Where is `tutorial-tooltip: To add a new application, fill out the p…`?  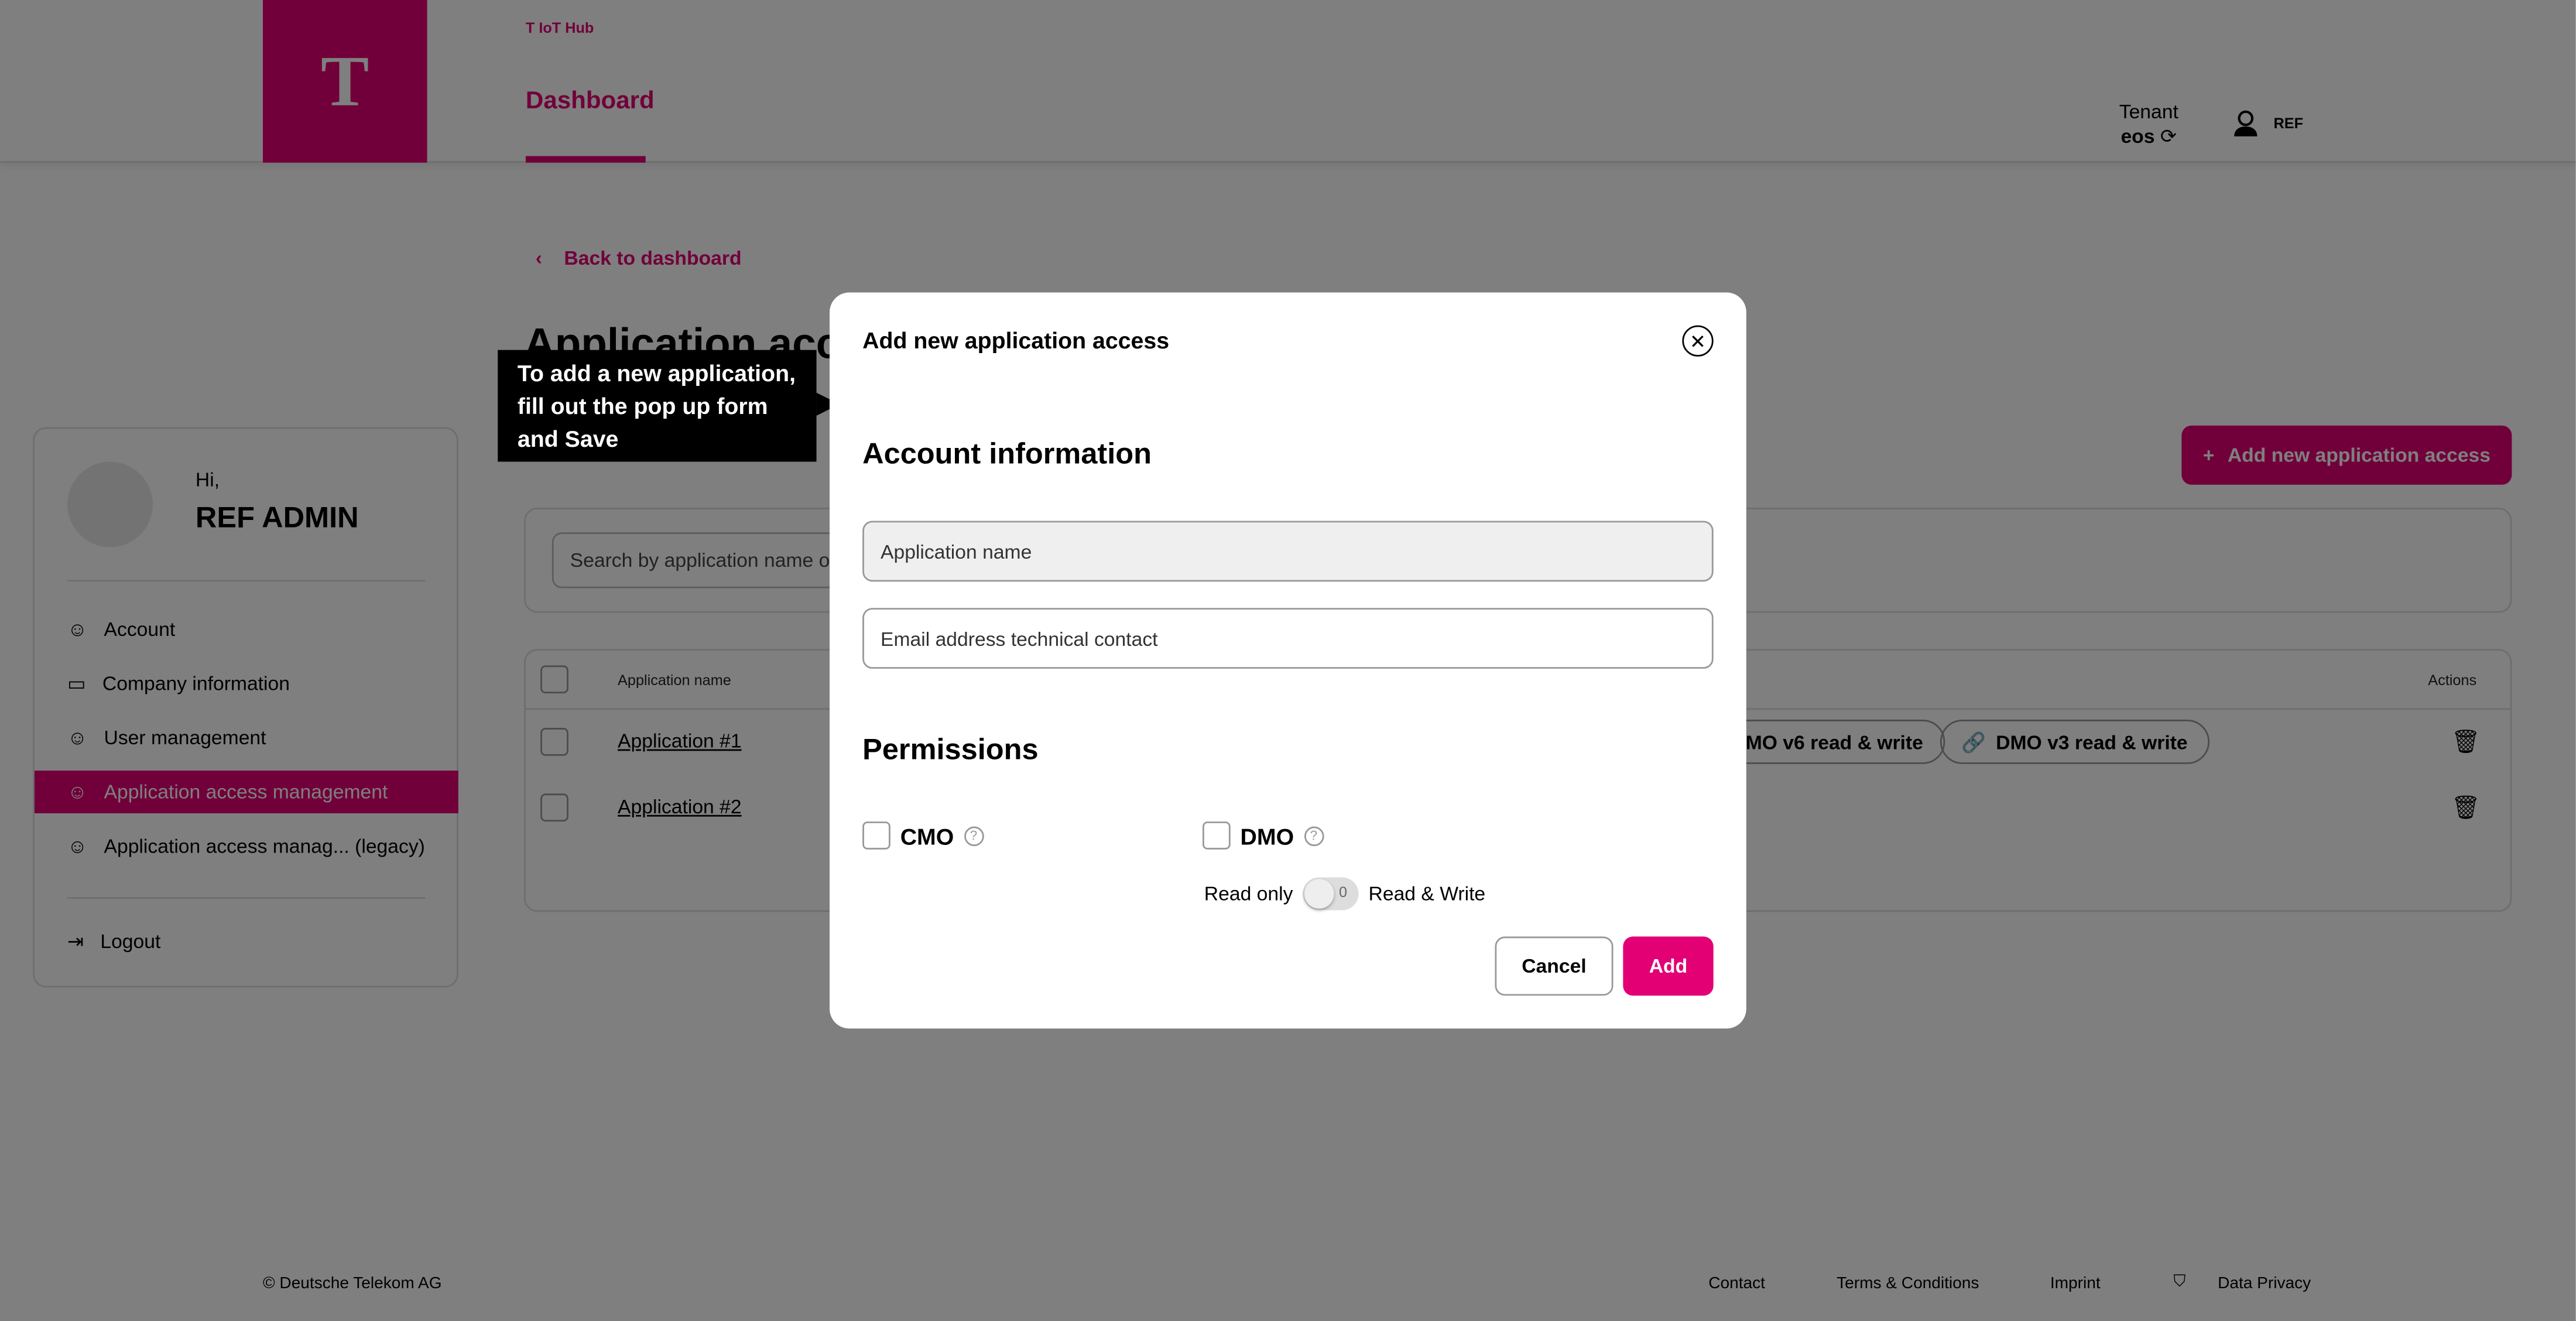
tutorial-tooltip: To add a new application, fill out the p… is located at coordinates (669, 406).